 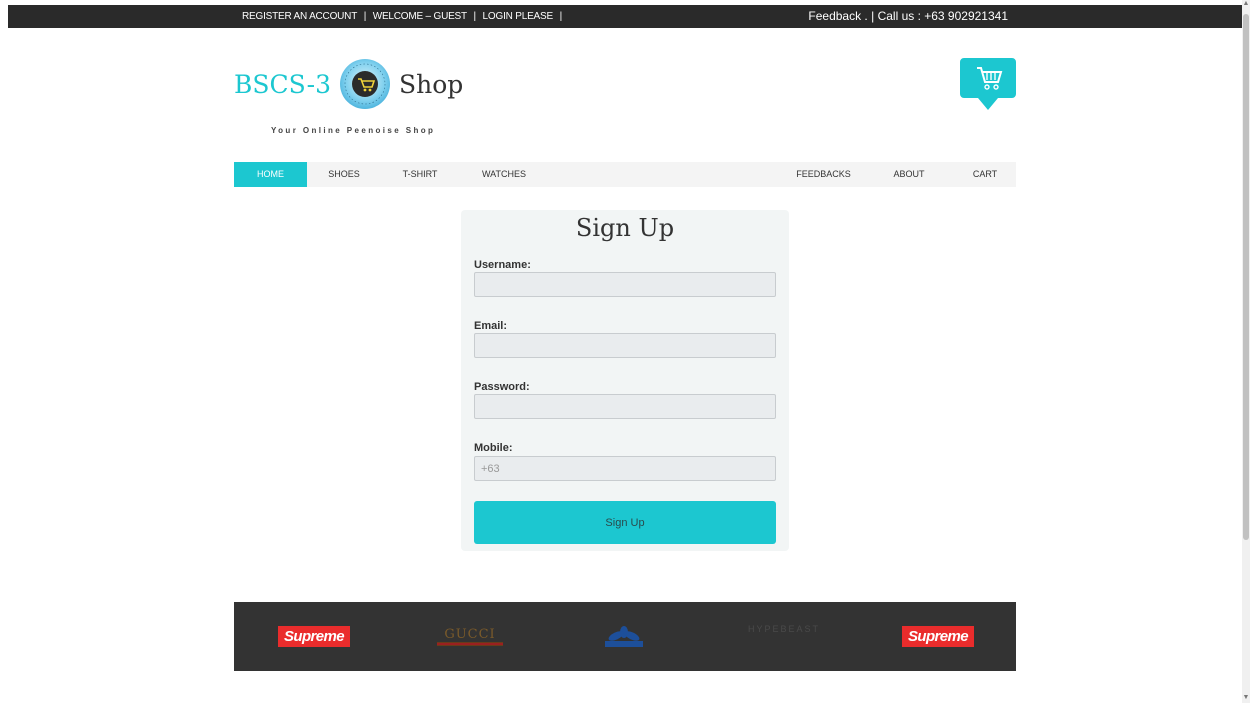 What do you see at coordinates (365, 84) in the screenshot?
I see `cart-emblem-icon` at bounding box center [365, 84].